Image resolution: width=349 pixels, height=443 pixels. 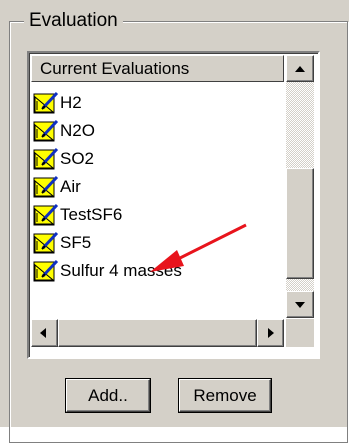 What do you see at coordinates (70, 186) in the screenshot?
I see `list-item-label: Air` at bounding box center [70, 186].